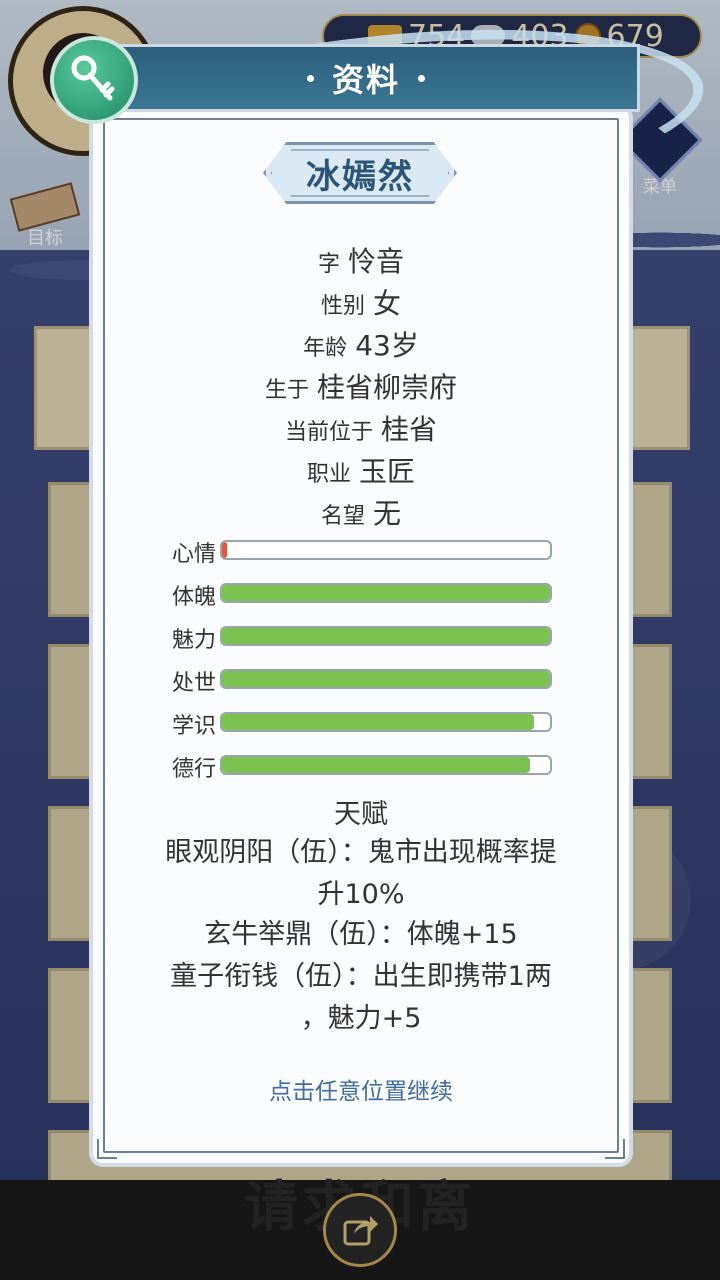 The image size is (720, 1280). I want to click on stat-row: 魅力, so click(360, 639).